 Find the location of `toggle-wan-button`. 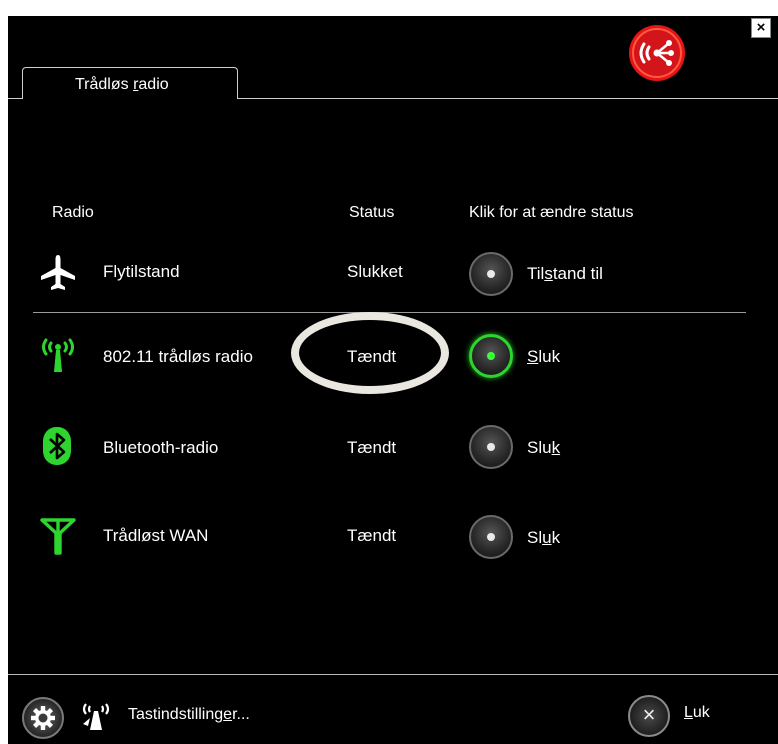

toggle-wan-button is located at coordinates (491, 537).